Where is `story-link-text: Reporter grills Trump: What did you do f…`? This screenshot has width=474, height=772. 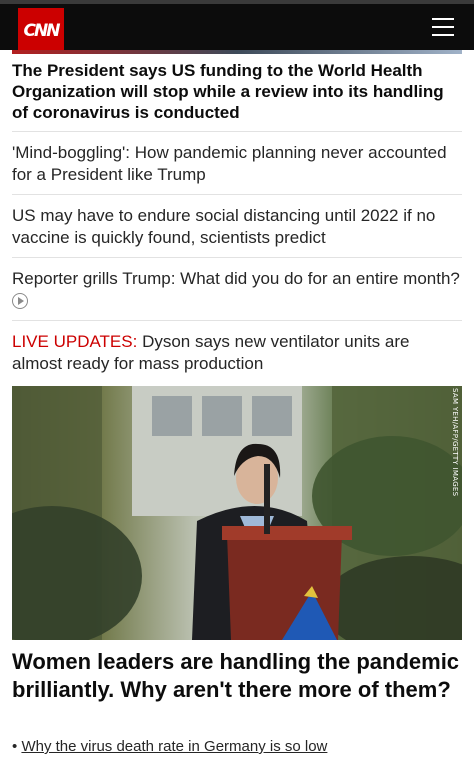
story-link-text: Reporter grills Trump: What did you do f… is located at coordinates (236, 278).